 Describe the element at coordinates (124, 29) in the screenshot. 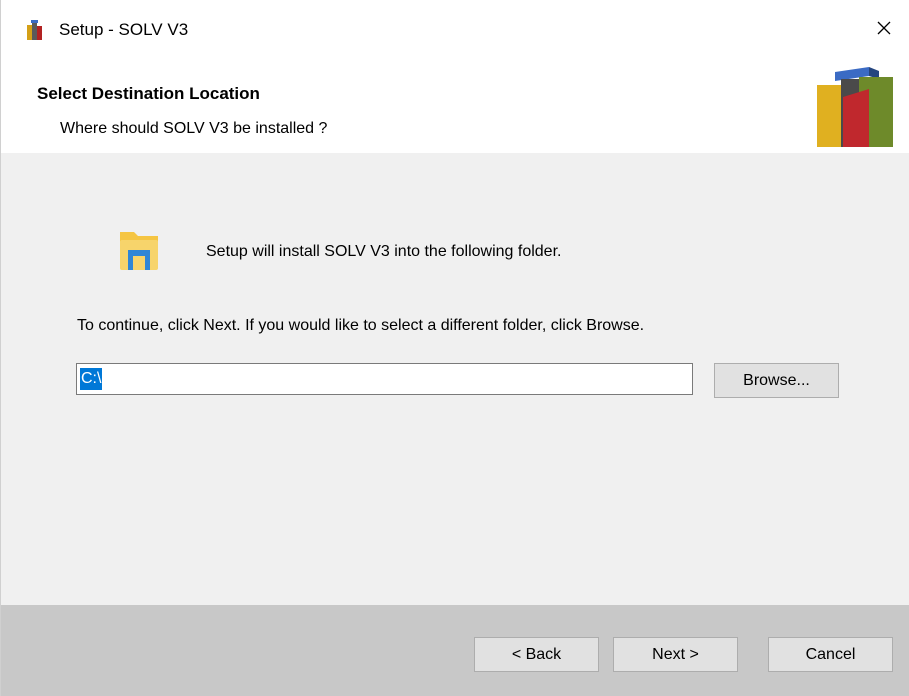

I see `window-title: Setup - SOLV V3` at that location.